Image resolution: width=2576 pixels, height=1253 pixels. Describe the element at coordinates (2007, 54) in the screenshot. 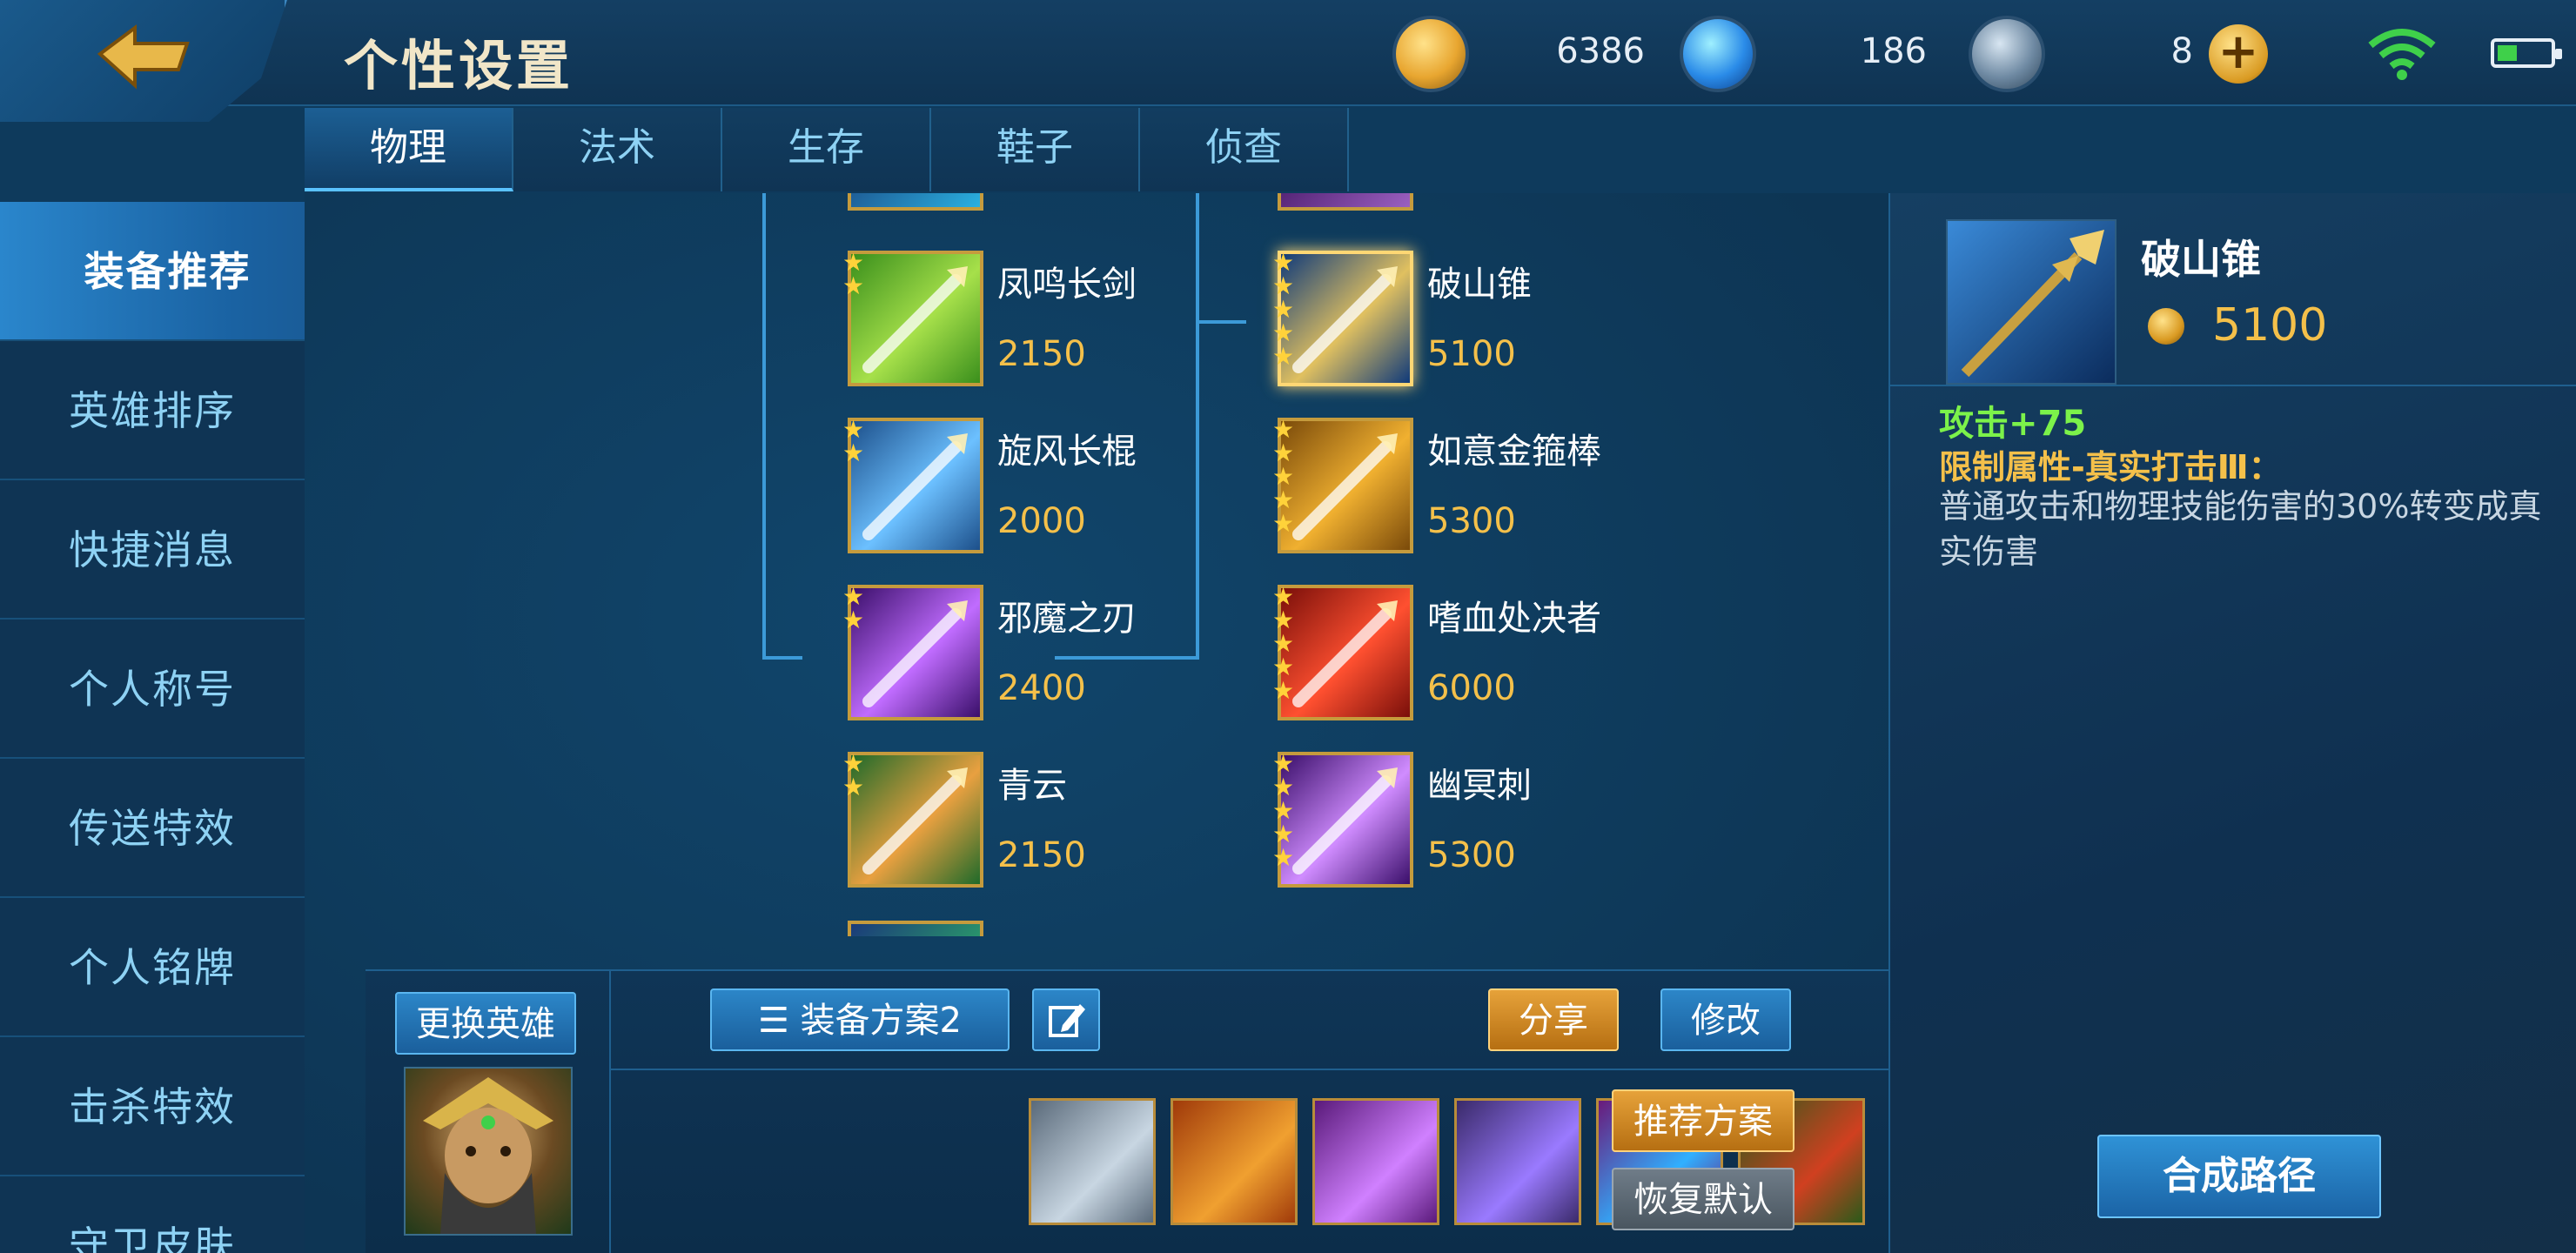

I see `ticket-icon` at that location.